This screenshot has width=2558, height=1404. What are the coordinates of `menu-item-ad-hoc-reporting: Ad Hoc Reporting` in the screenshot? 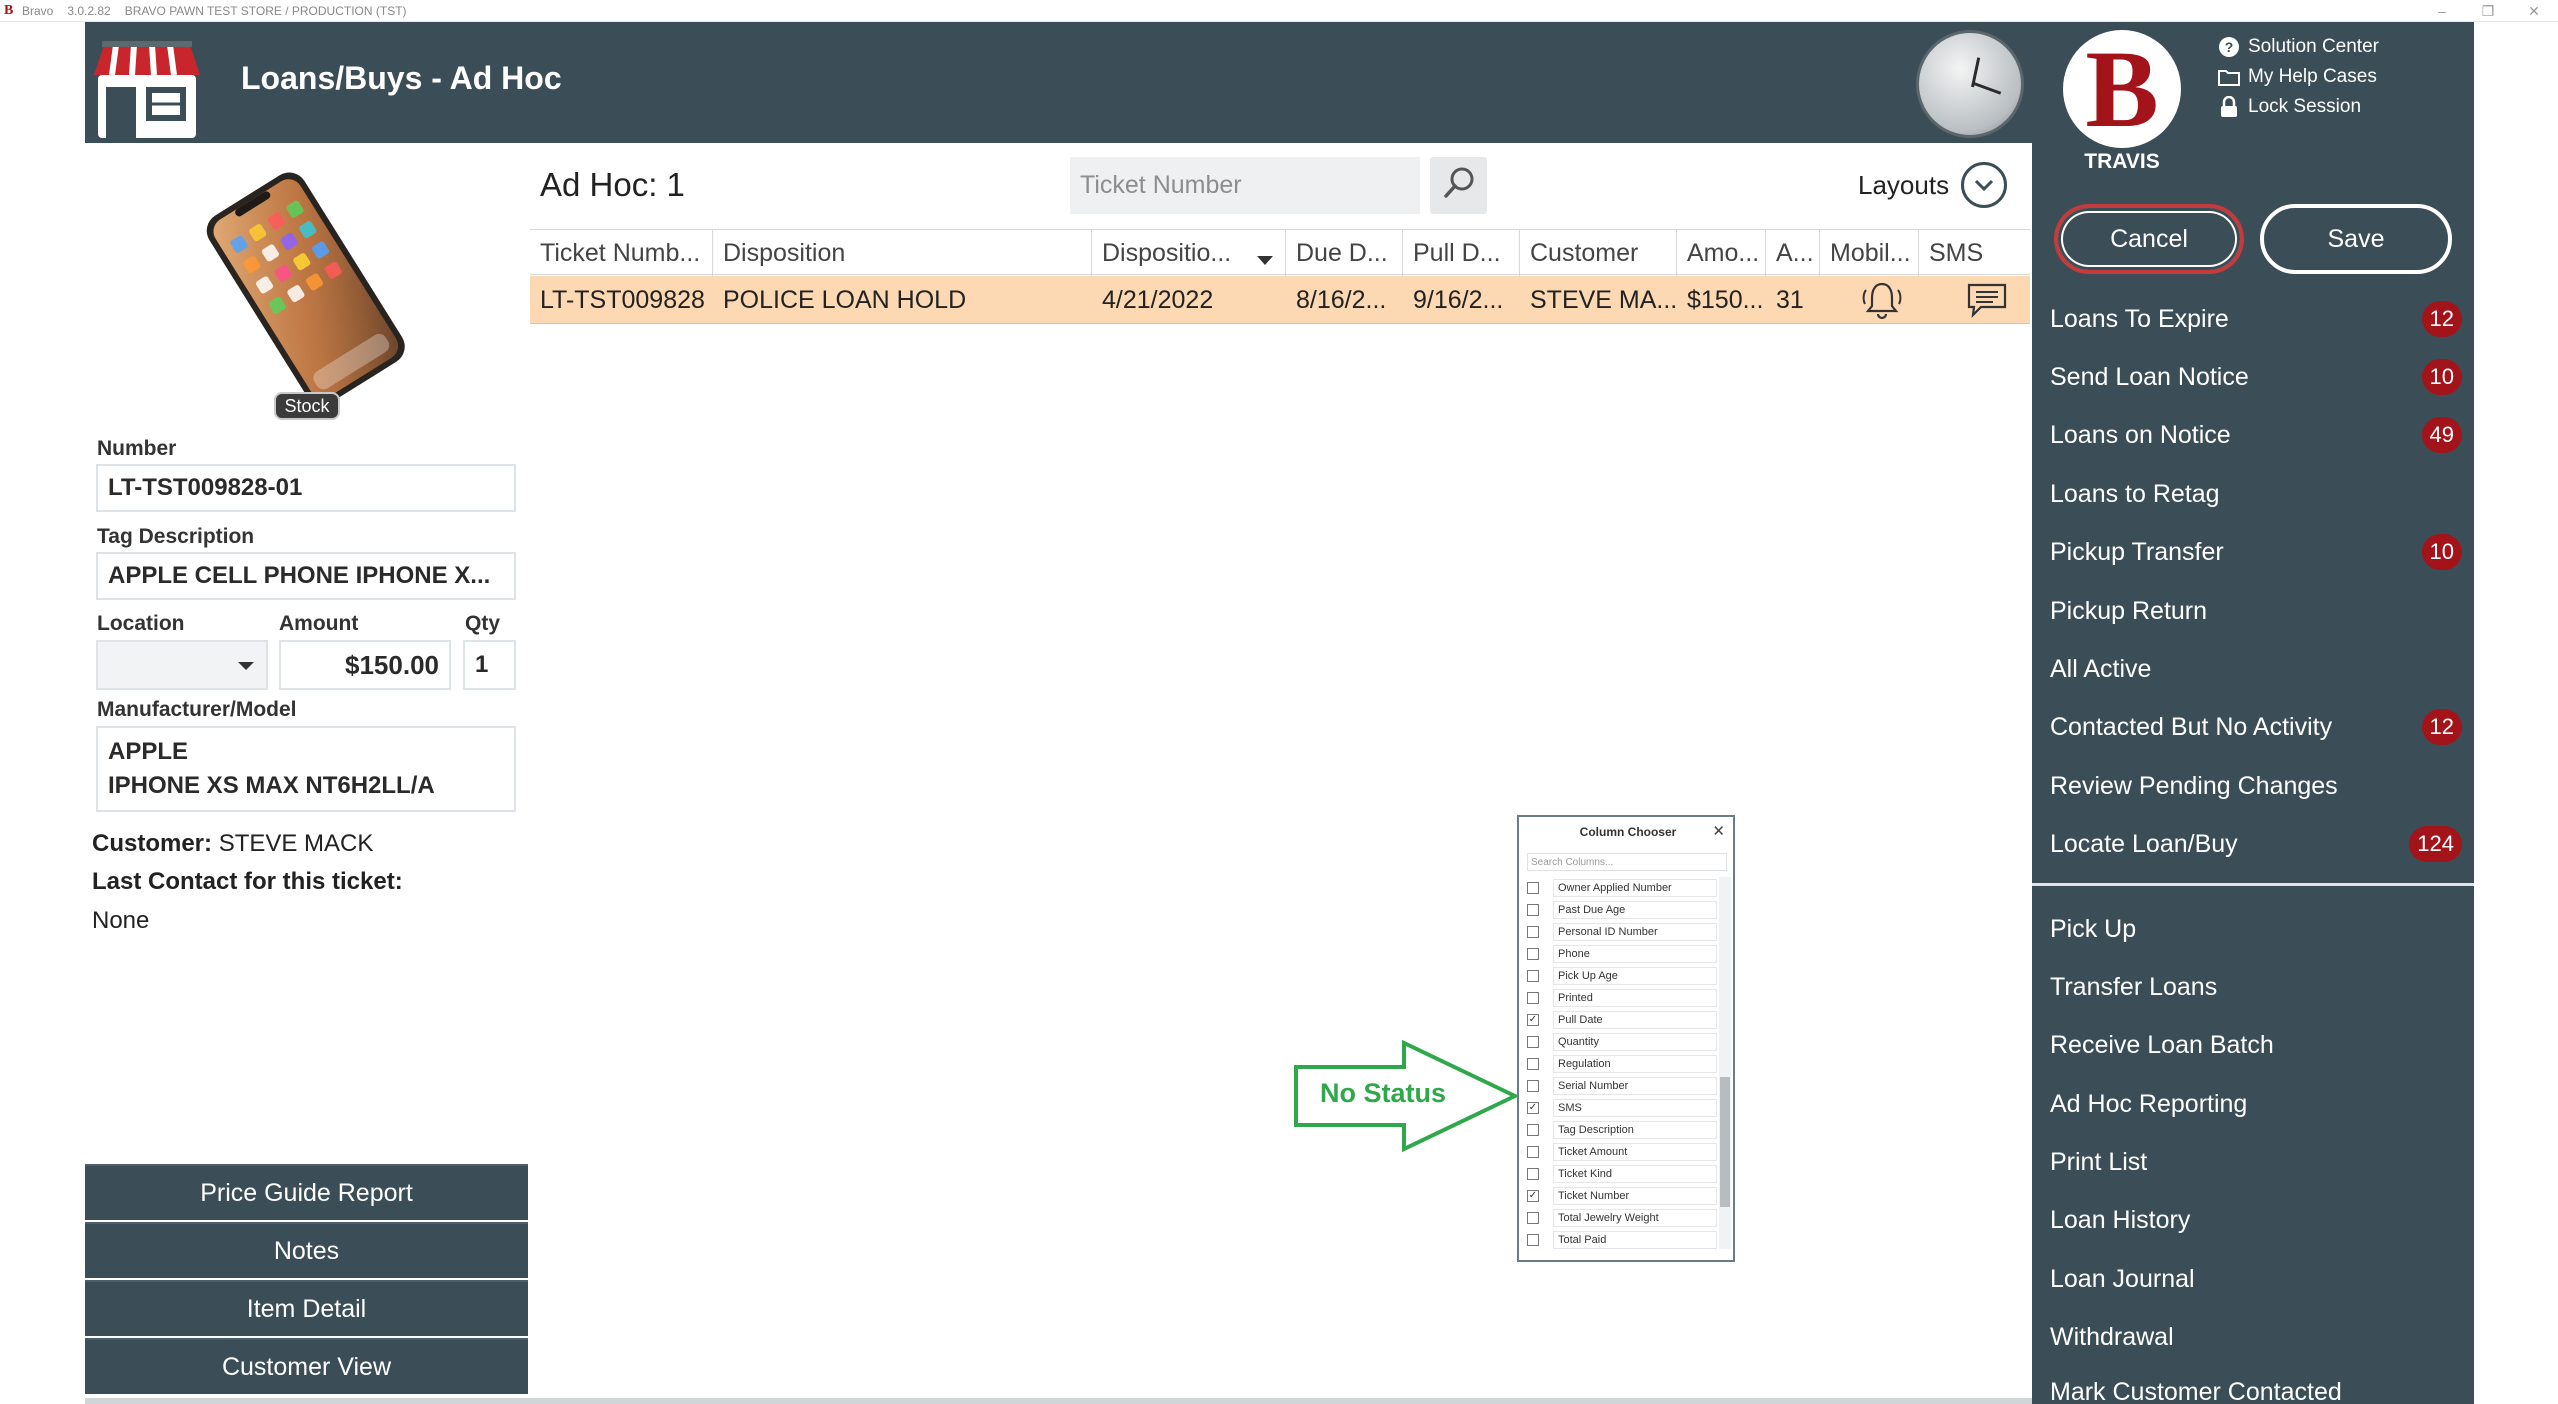 It's located at (2260, 1104).